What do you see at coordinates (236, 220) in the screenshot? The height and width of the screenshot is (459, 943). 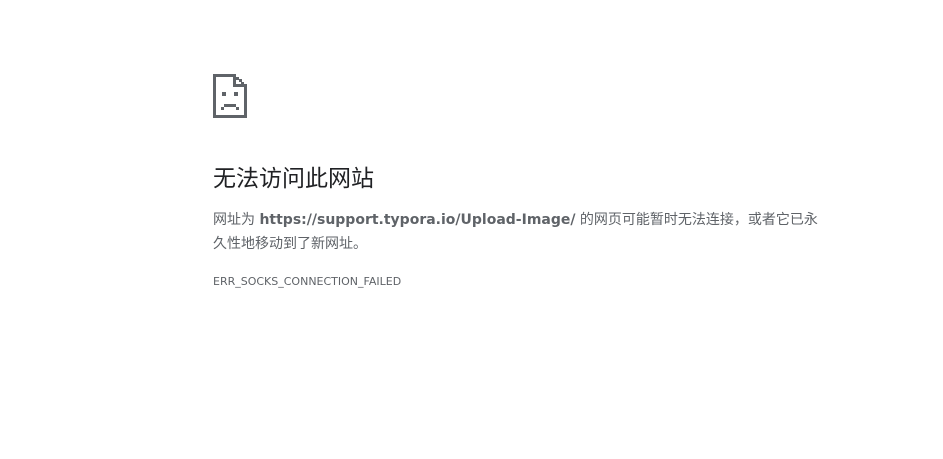 I see `error-description-prefix: 网址为` at bounding box center [236, 220].